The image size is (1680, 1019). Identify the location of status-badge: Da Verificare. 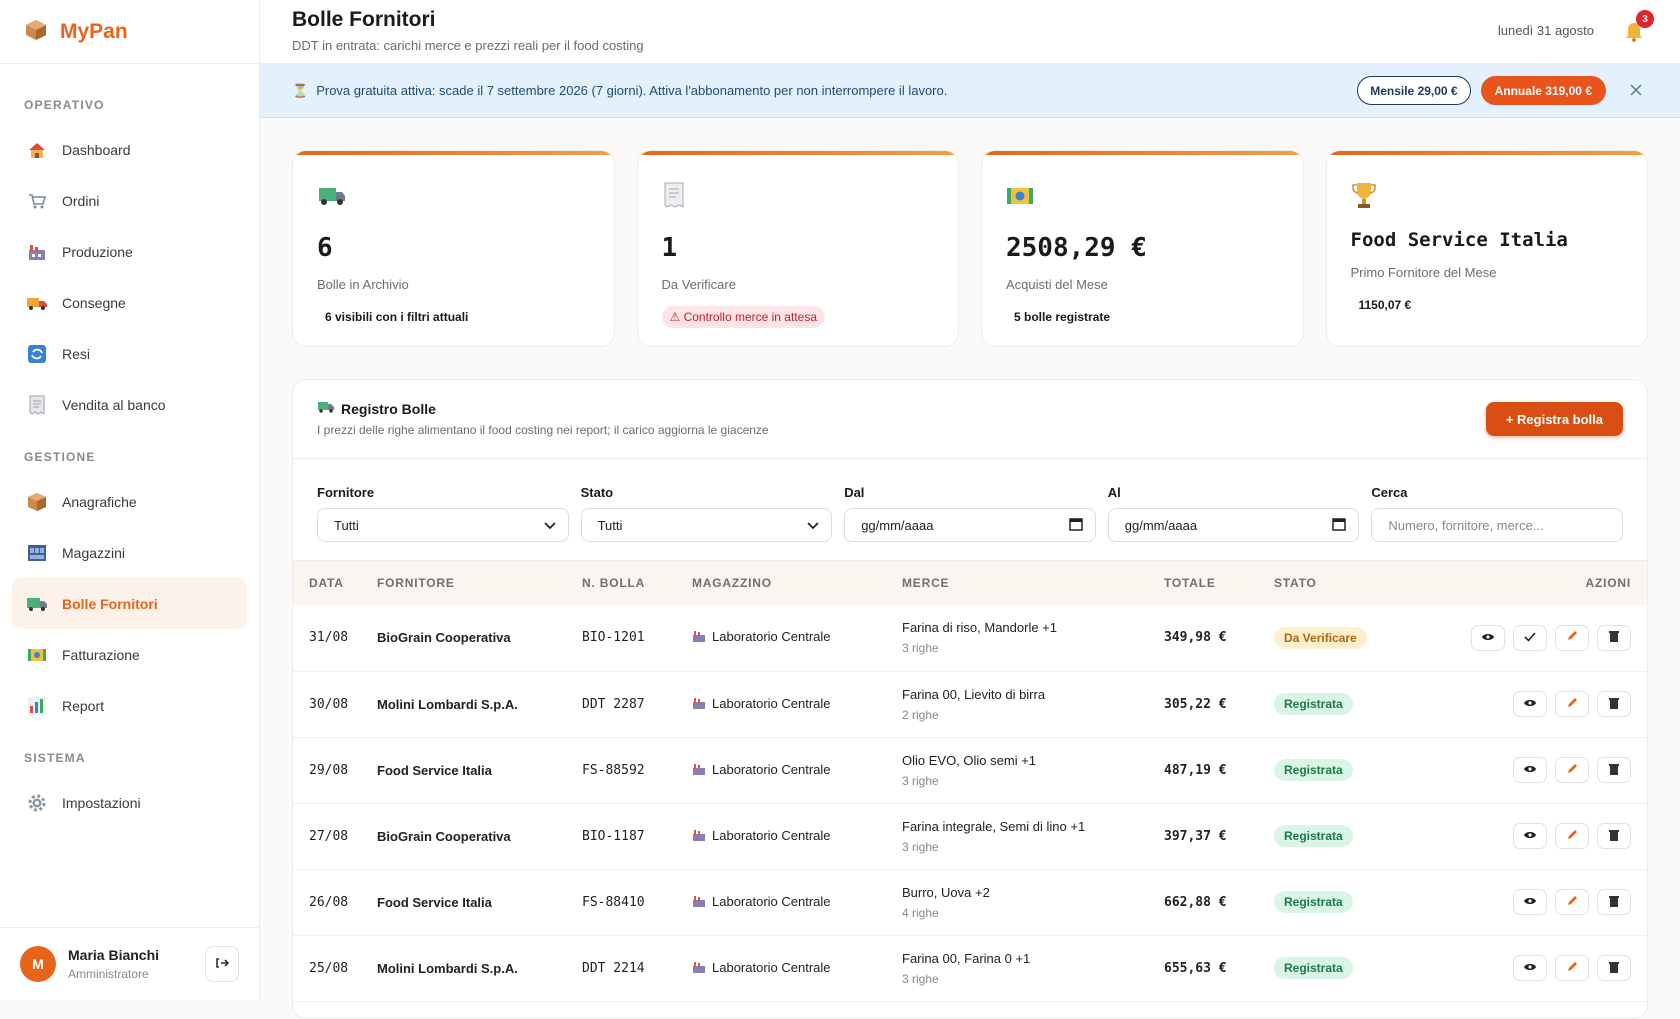
(1320, 637).